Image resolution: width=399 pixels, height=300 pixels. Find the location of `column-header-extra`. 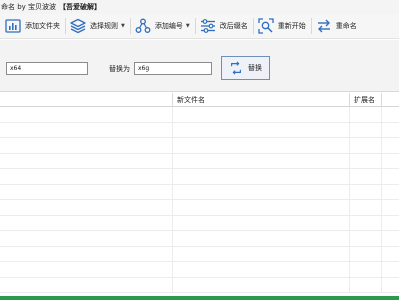

column-header-extra is located at coordinates (390, 100).